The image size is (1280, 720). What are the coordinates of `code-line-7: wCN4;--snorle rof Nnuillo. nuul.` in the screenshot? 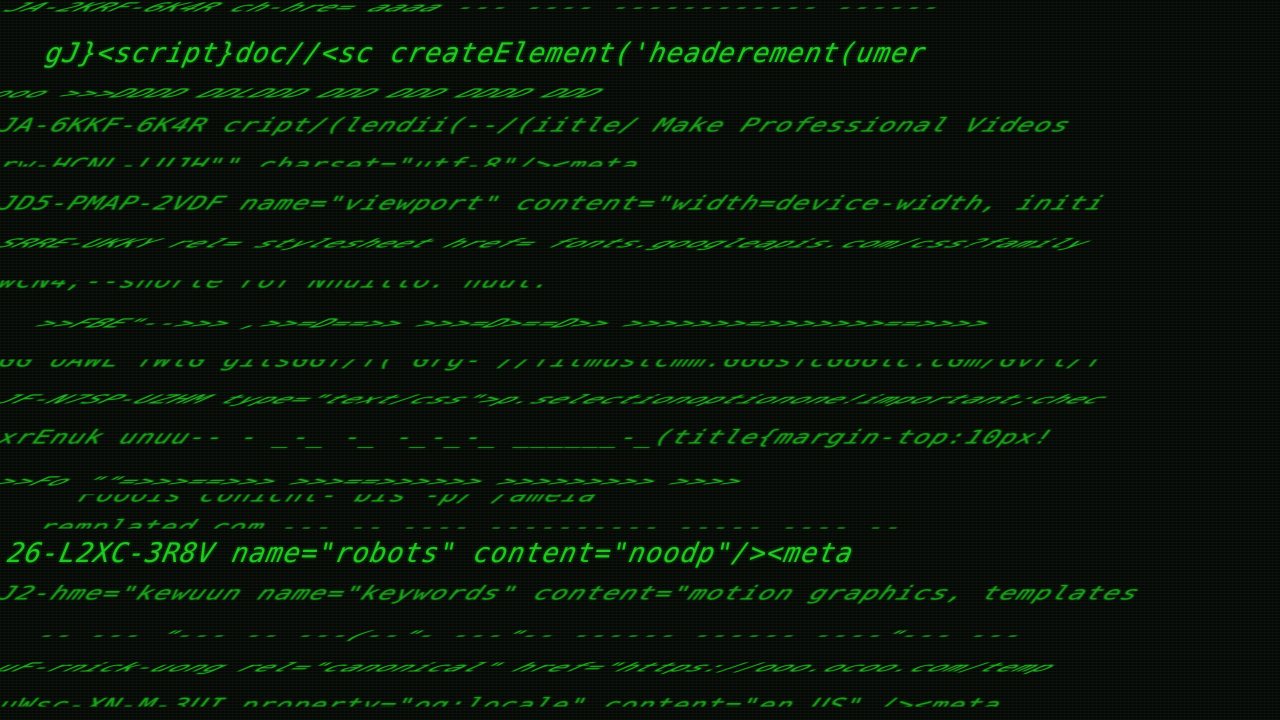 It's located at (279, 281).